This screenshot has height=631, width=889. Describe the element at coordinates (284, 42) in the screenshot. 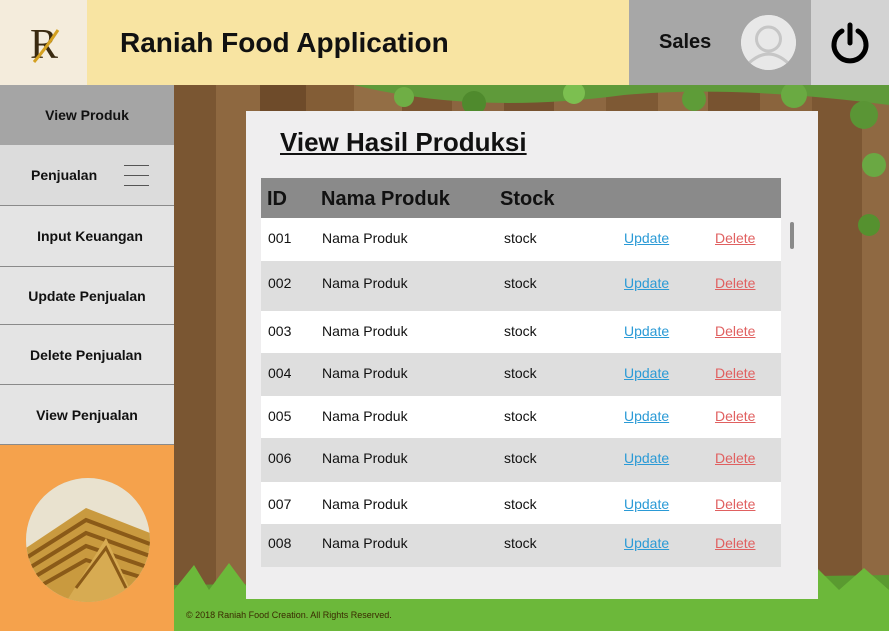

I see `app-title: Raniah Food Application` at that location.